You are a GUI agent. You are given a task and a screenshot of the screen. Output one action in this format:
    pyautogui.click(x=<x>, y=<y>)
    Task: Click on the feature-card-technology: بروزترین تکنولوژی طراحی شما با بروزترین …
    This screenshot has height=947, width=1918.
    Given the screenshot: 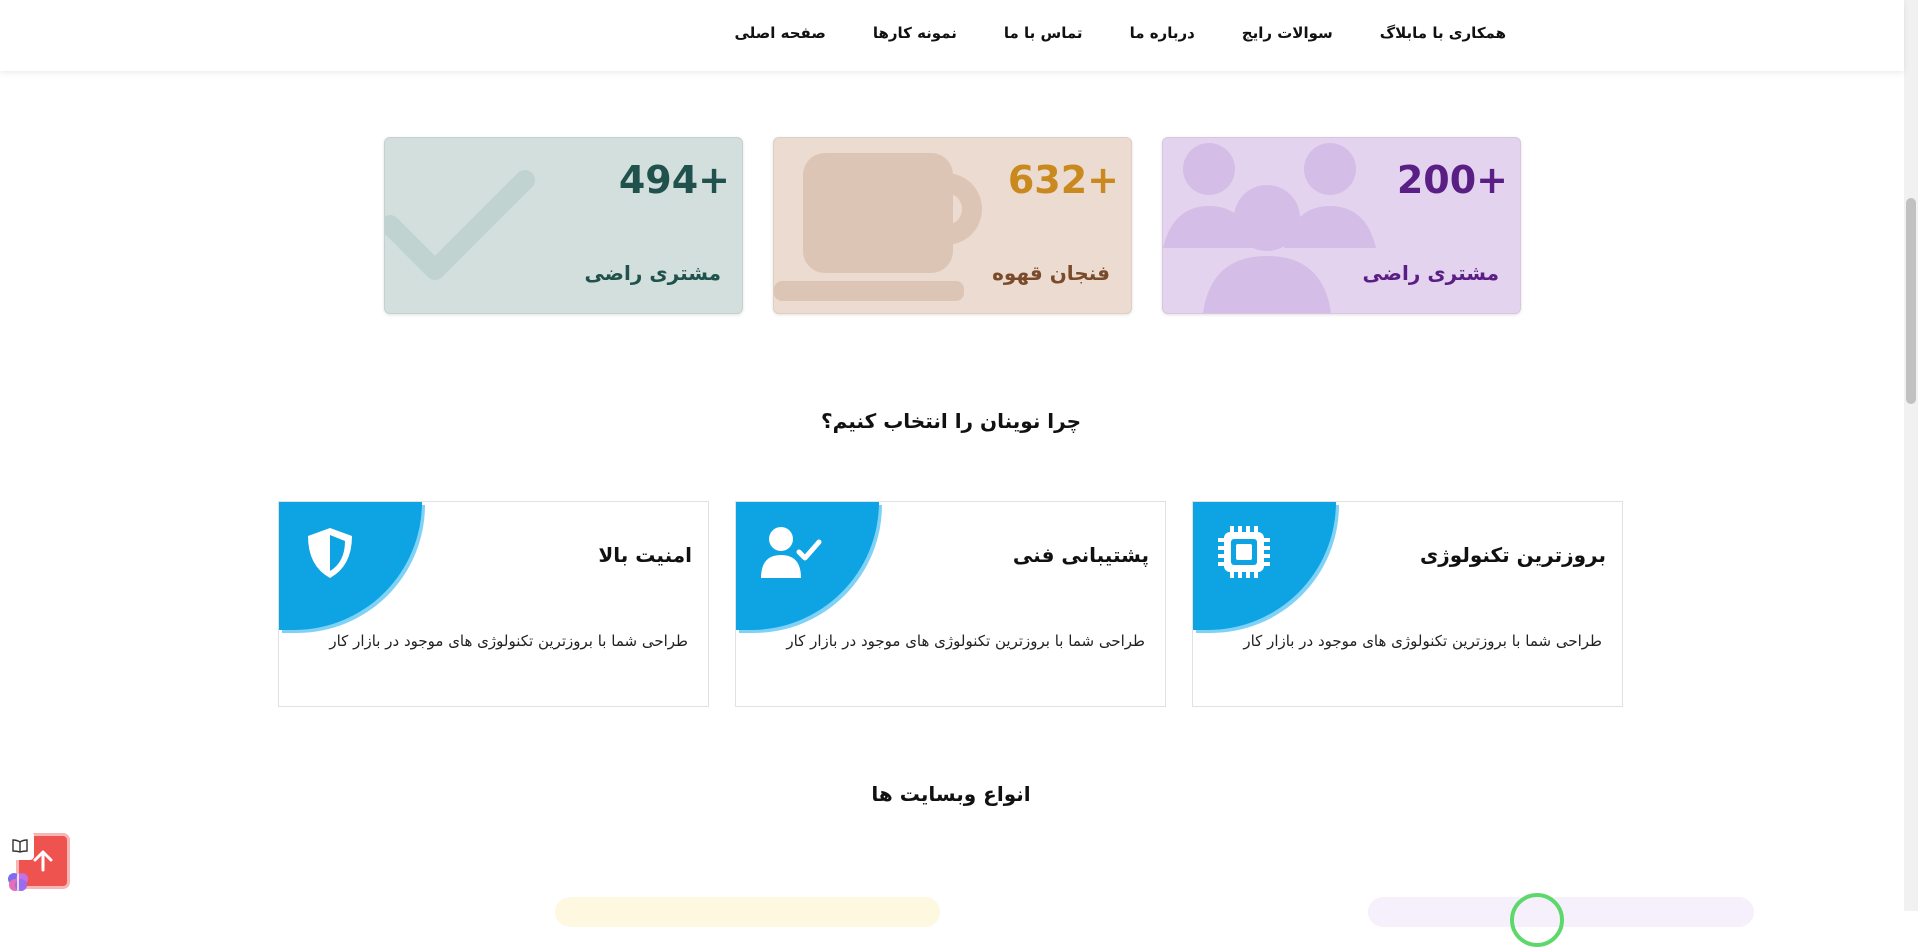 What is the action you would take?
    pyautogui.click(x=1407, y=604)
    